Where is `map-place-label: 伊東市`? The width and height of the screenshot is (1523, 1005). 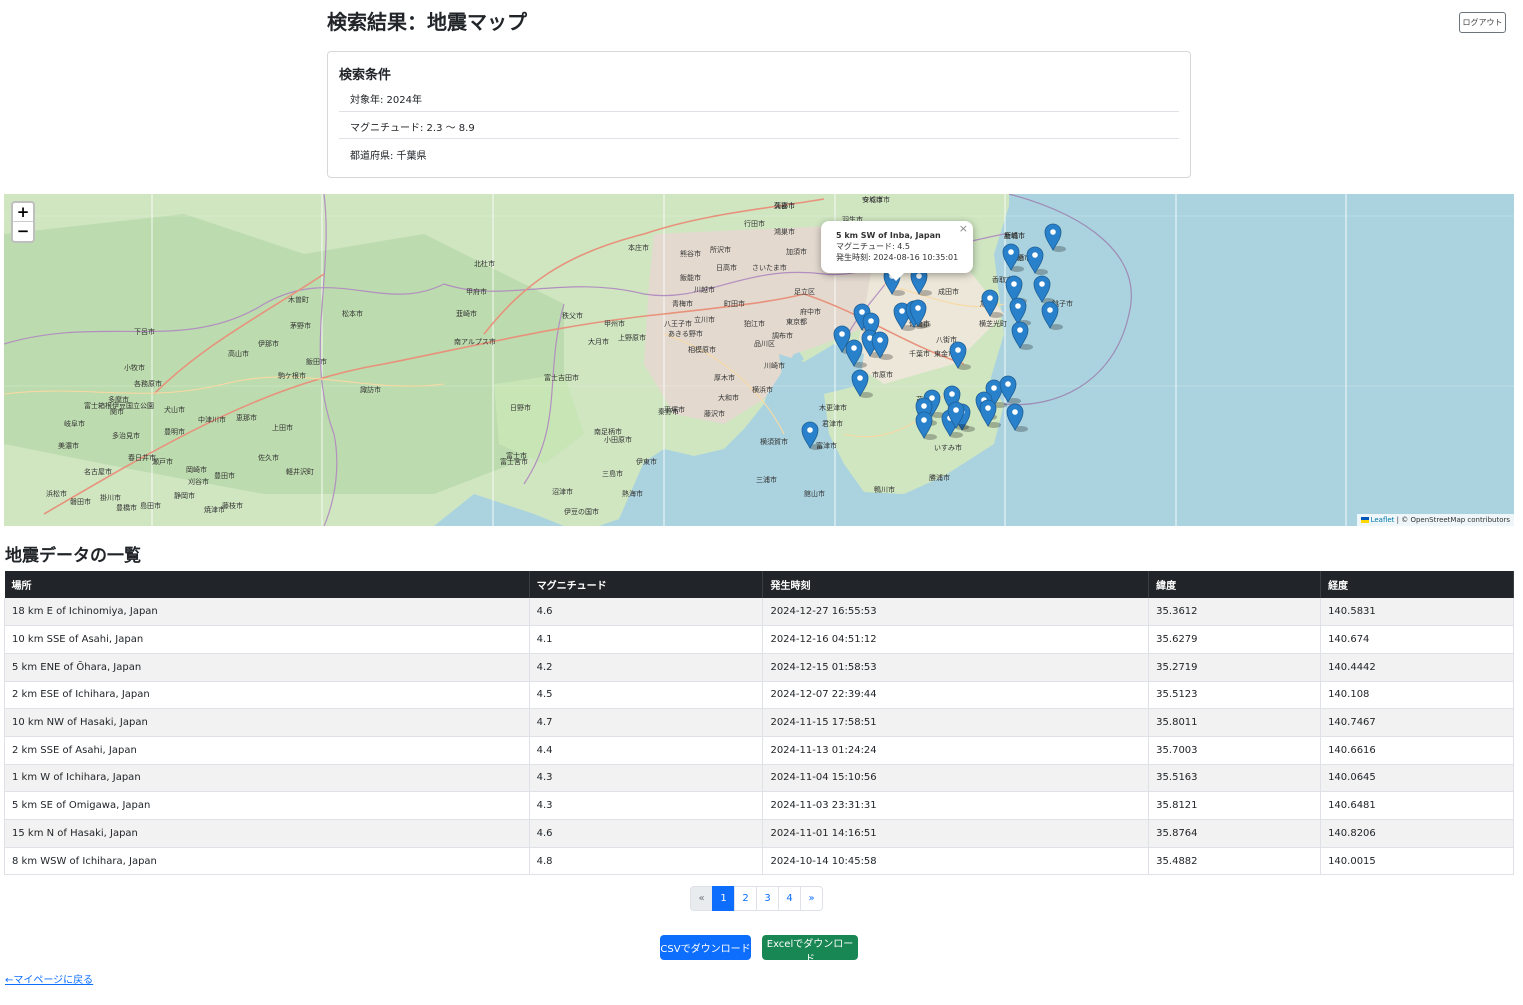
map-place-label: 伊東市 is located at coordinates (646, 461).